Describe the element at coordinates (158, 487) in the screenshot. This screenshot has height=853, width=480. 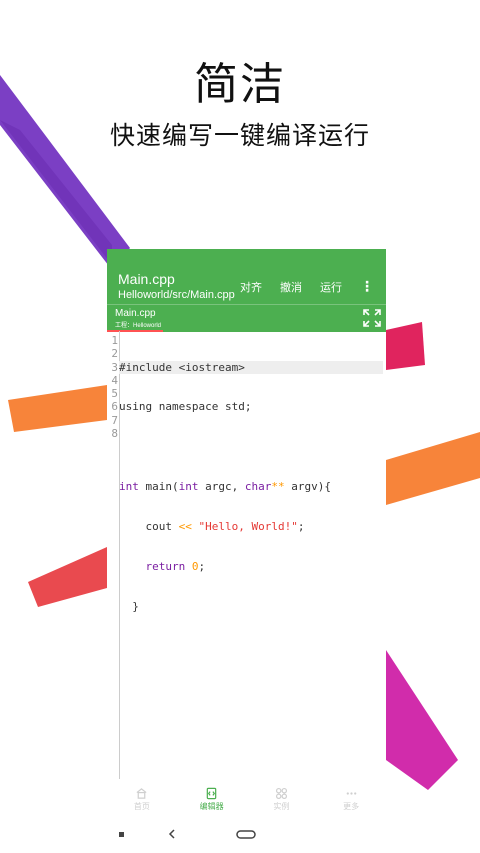
I see `code-token: main(` at that location.